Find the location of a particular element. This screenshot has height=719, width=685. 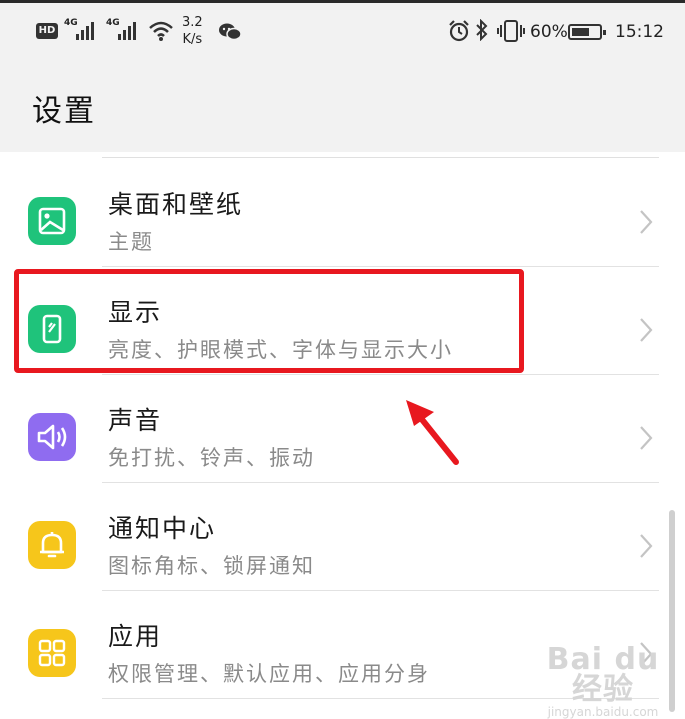

bell-icon is located at coordinates (52, 545).